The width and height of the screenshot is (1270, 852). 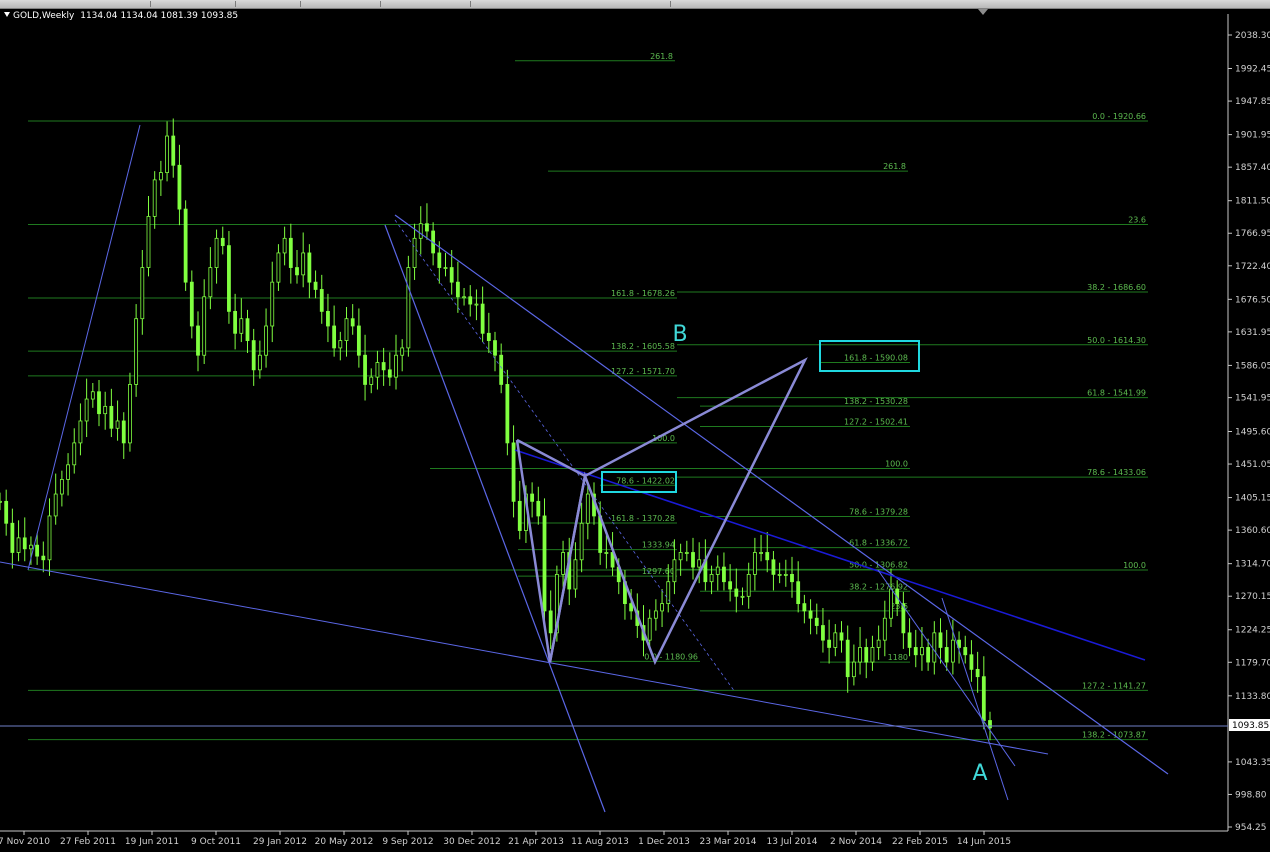 What do you see at coordinates (658, 571) in the screenshot?
I see `fib-level-label: 1297.60` at bounding box center [658, 571].